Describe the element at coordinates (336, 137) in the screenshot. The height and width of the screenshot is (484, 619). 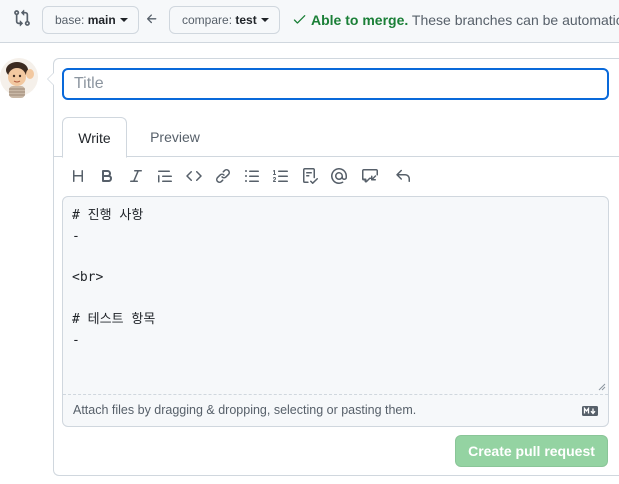
I see `editor-tabs: Write Preview` at that location.